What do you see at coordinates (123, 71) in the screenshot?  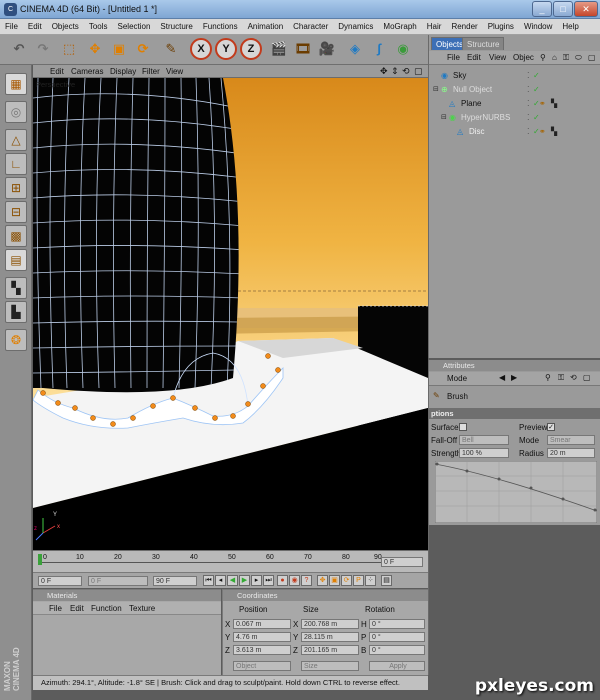 I see `vp-menu-display: Display` at bounding box center [123, 71].